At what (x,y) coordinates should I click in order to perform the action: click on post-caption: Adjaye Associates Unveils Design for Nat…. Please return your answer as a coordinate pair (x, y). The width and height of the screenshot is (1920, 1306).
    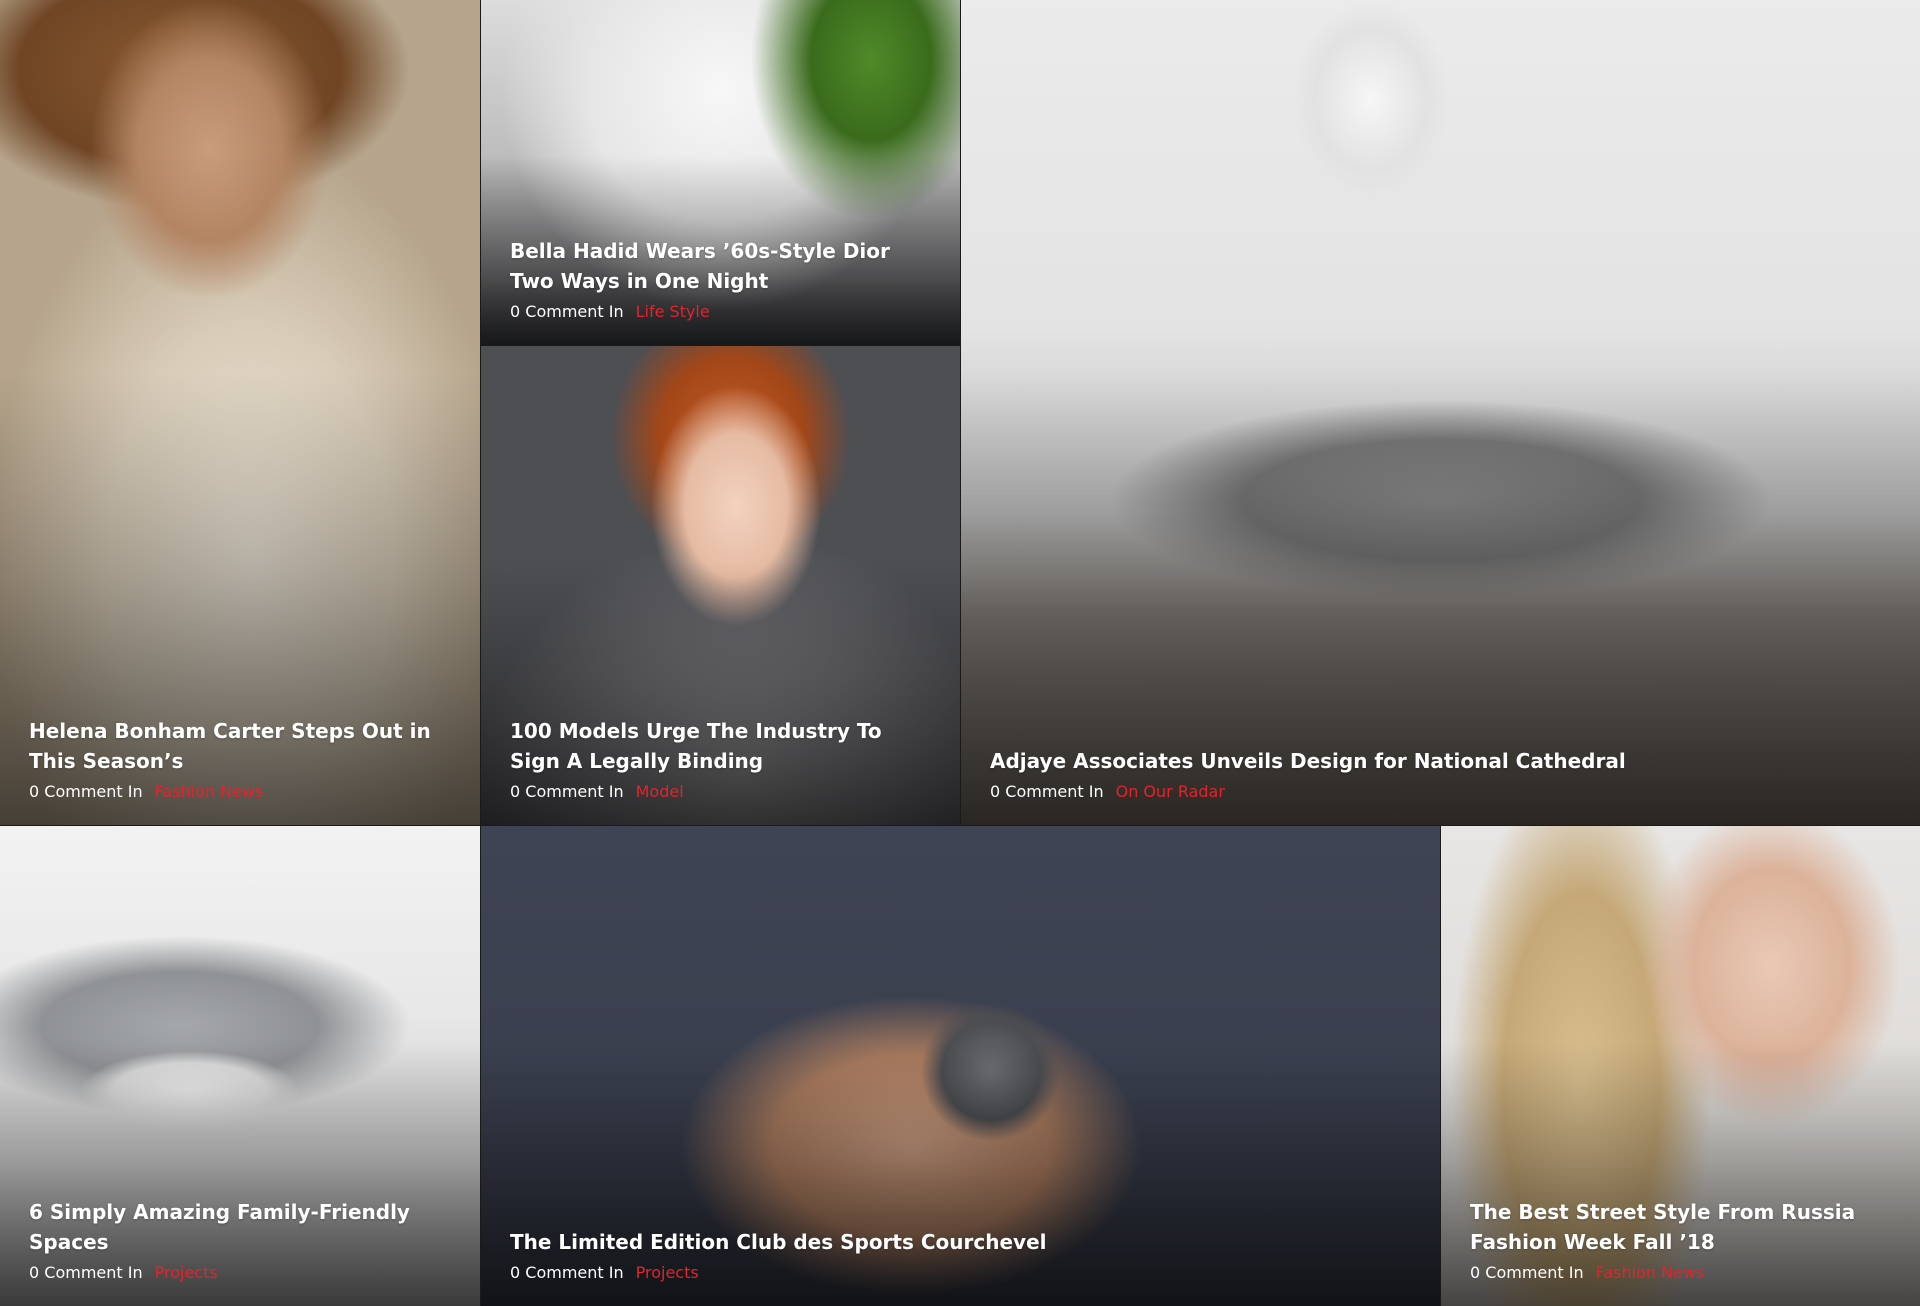
    Looking at the image, I should click on (1440, 774).